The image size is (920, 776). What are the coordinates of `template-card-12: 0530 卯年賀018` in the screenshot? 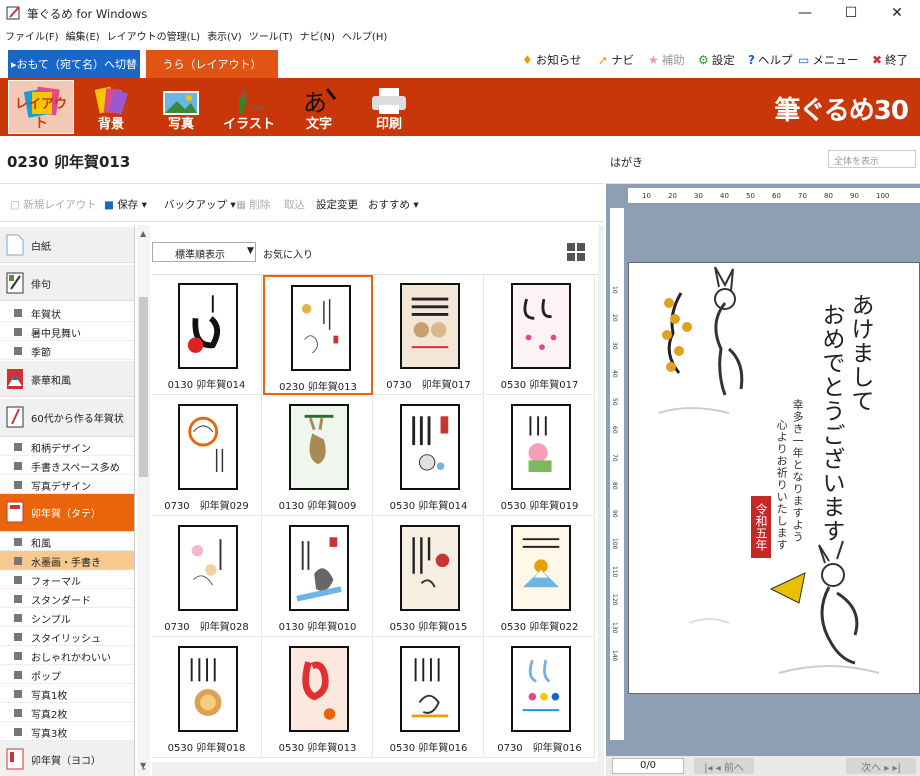 It's located at (207, 698).